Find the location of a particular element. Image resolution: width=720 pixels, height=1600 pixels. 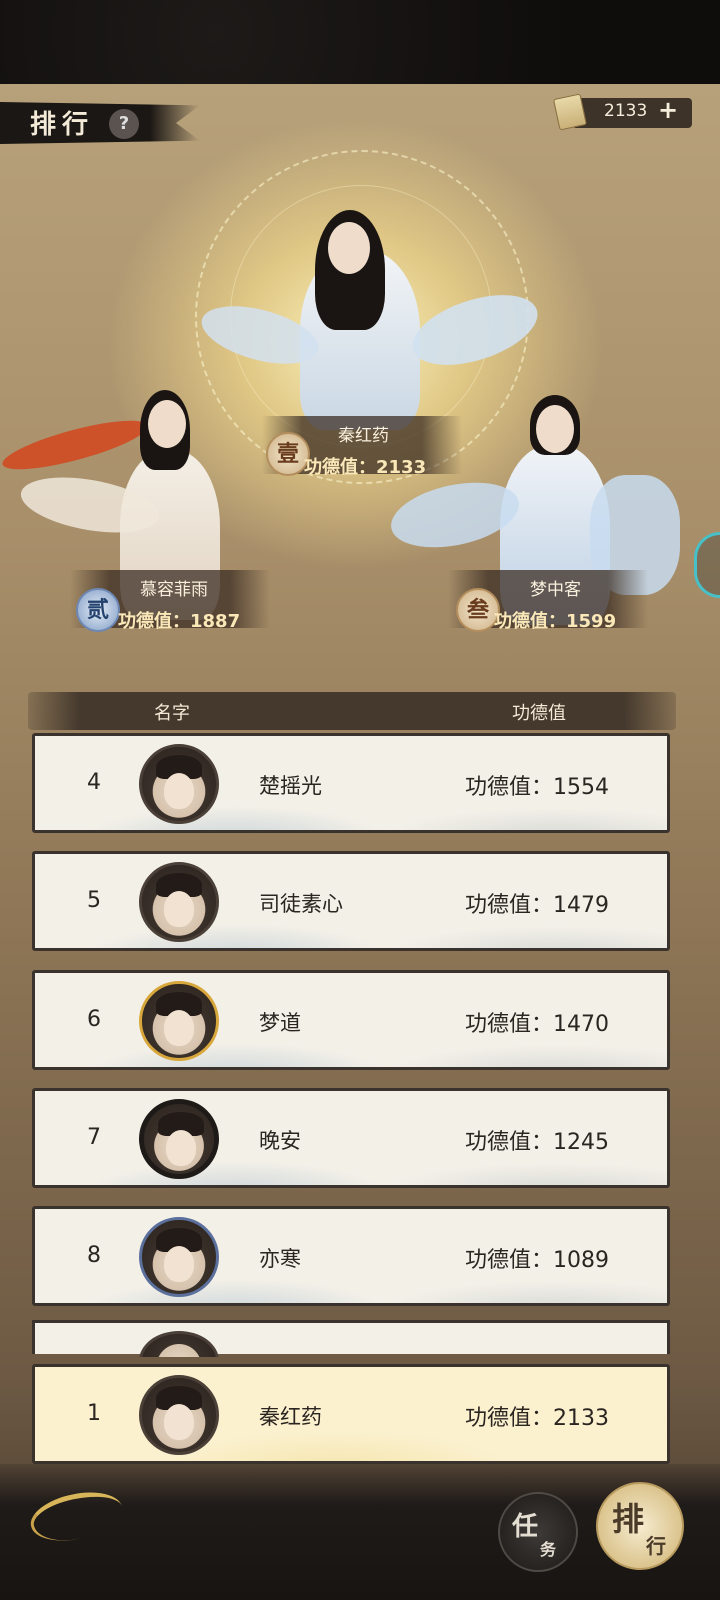

row-rank: 5 is located at coordinates (94, 900).